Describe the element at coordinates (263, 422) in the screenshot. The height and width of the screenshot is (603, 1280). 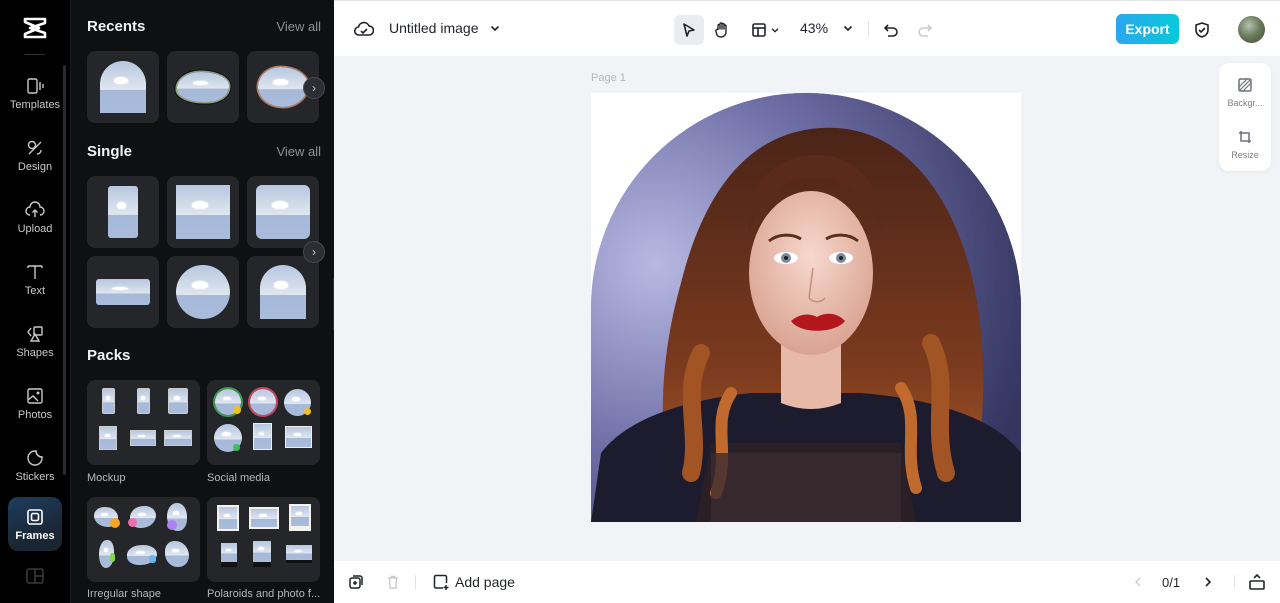
I see `pack-social-media` at that location.